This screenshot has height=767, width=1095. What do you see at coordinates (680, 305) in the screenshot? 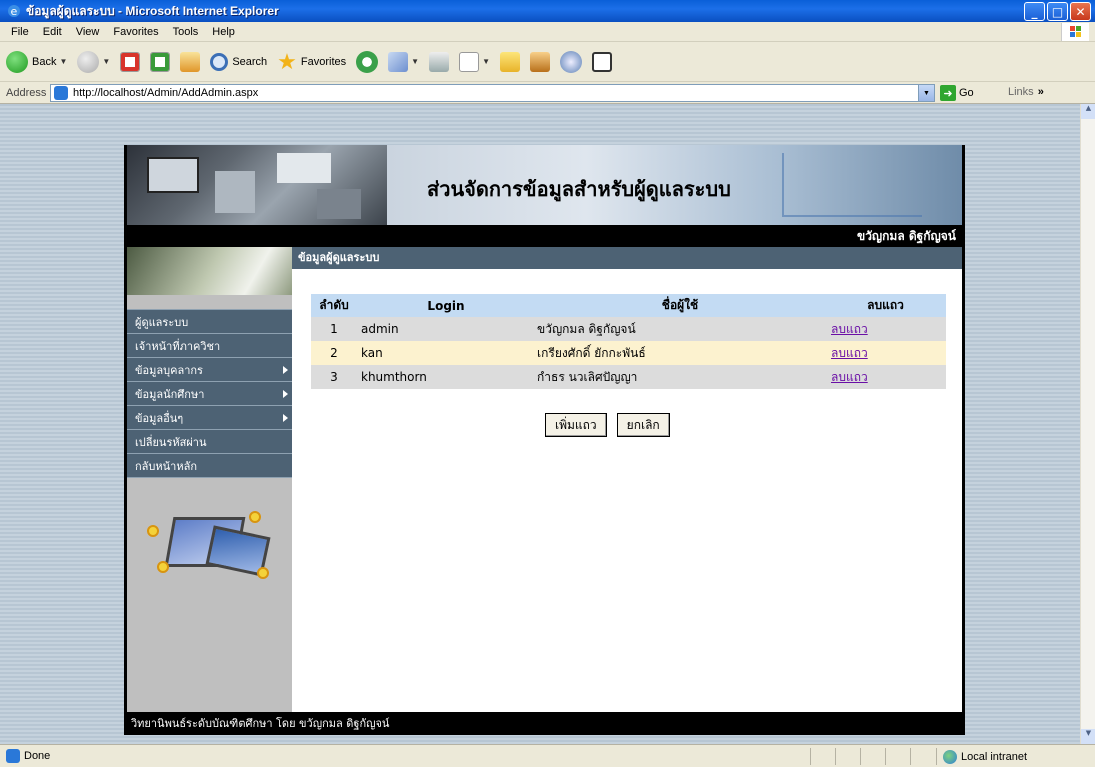
I see `column-header-name: ชื่อผู้ใช้` at bounding box center [680, 305].